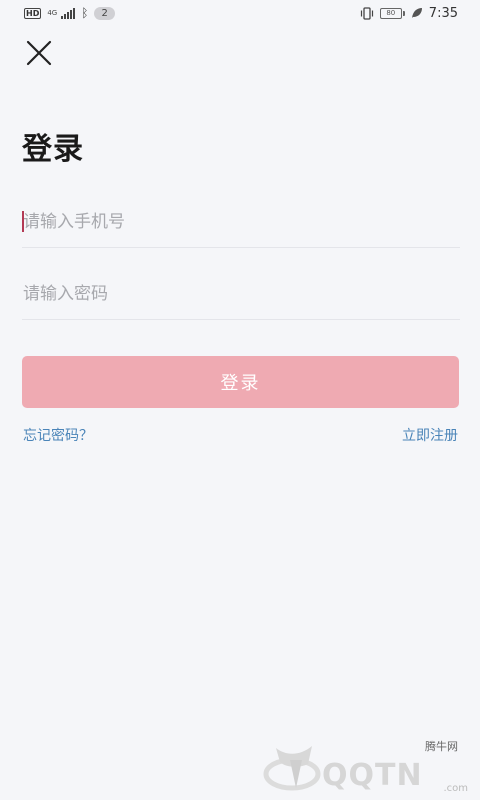 The height and width of the screenshot is (800, 480). I want to click on password-field-container, so click(241, 294).